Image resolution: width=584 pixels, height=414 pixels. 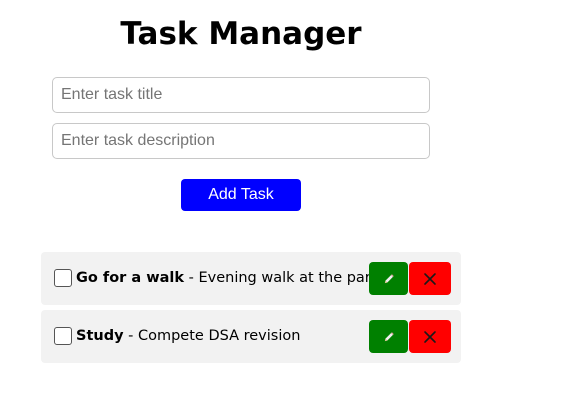 I want to click on page-title: Task Manager, so click(x=241, y=34).